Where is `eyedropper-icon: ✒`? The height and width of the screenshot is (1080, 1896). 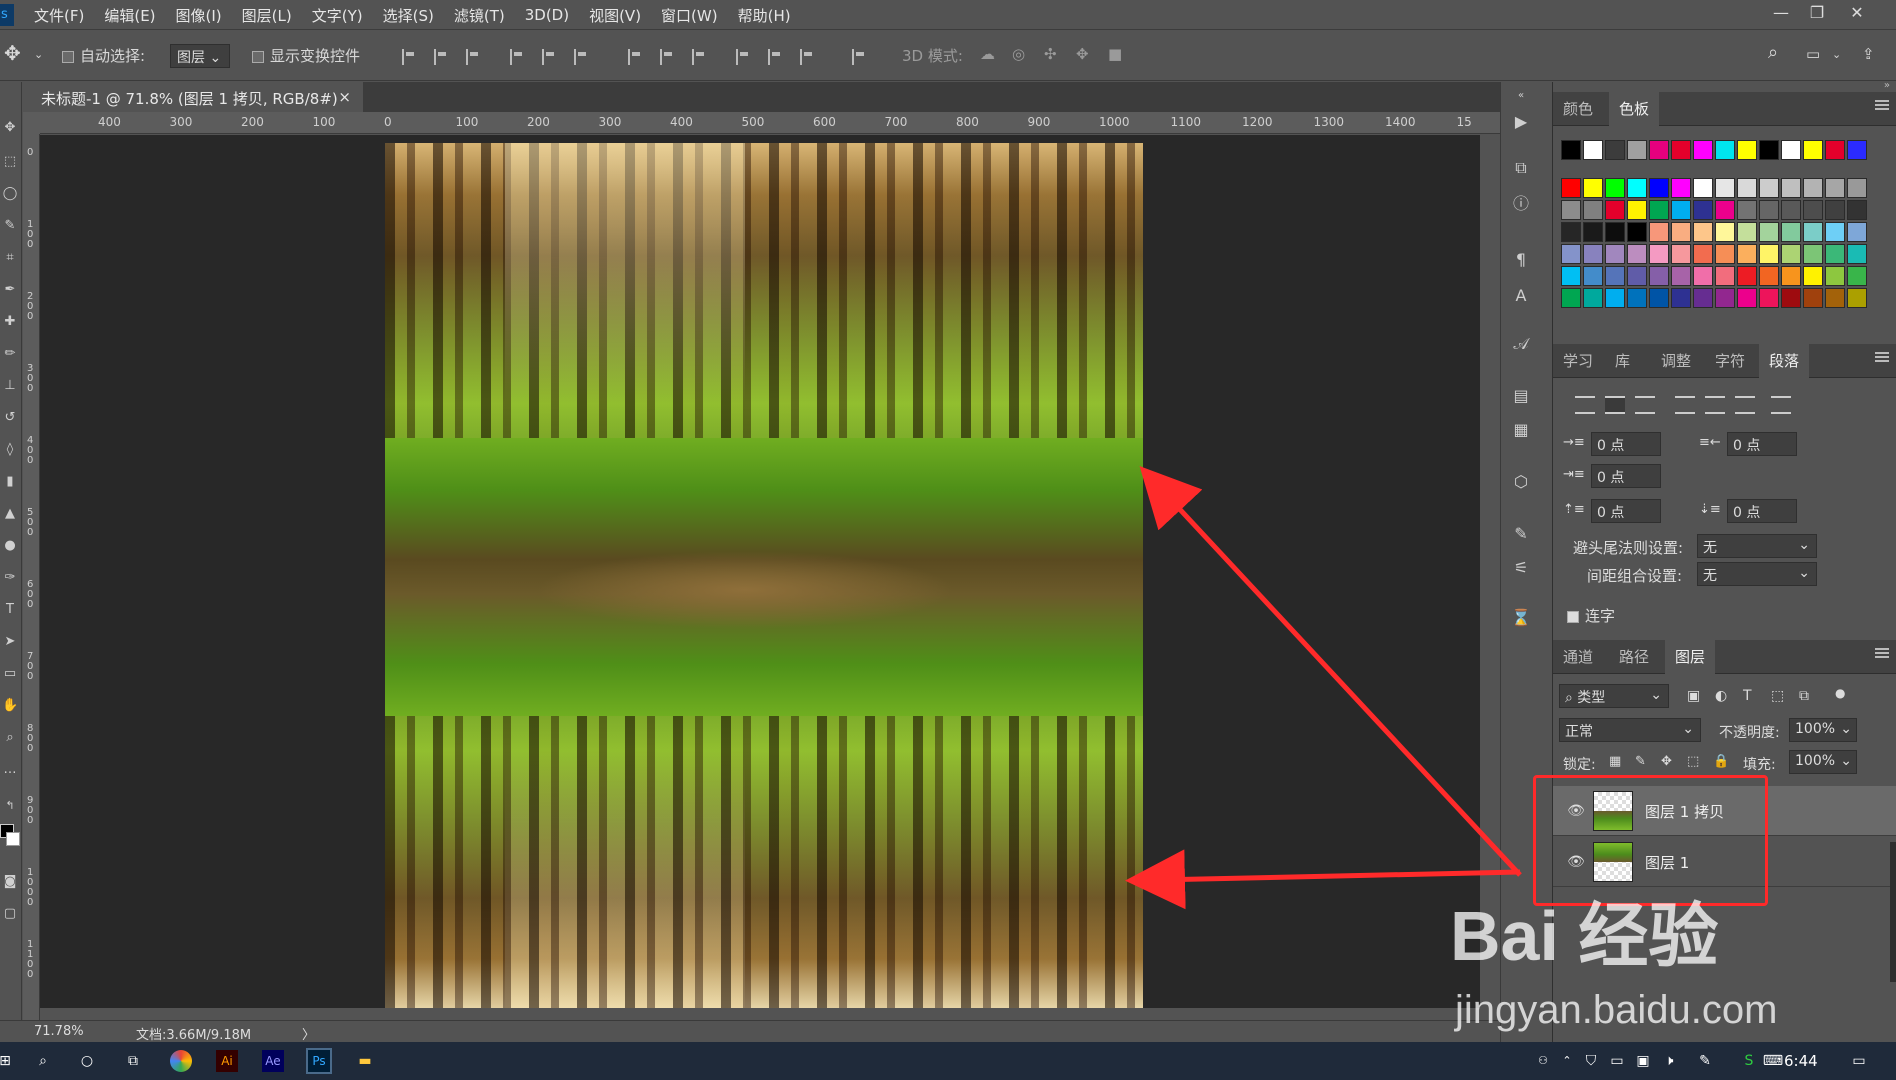 eyedropper-icon: ✒ is located at coordinates (10, 290).